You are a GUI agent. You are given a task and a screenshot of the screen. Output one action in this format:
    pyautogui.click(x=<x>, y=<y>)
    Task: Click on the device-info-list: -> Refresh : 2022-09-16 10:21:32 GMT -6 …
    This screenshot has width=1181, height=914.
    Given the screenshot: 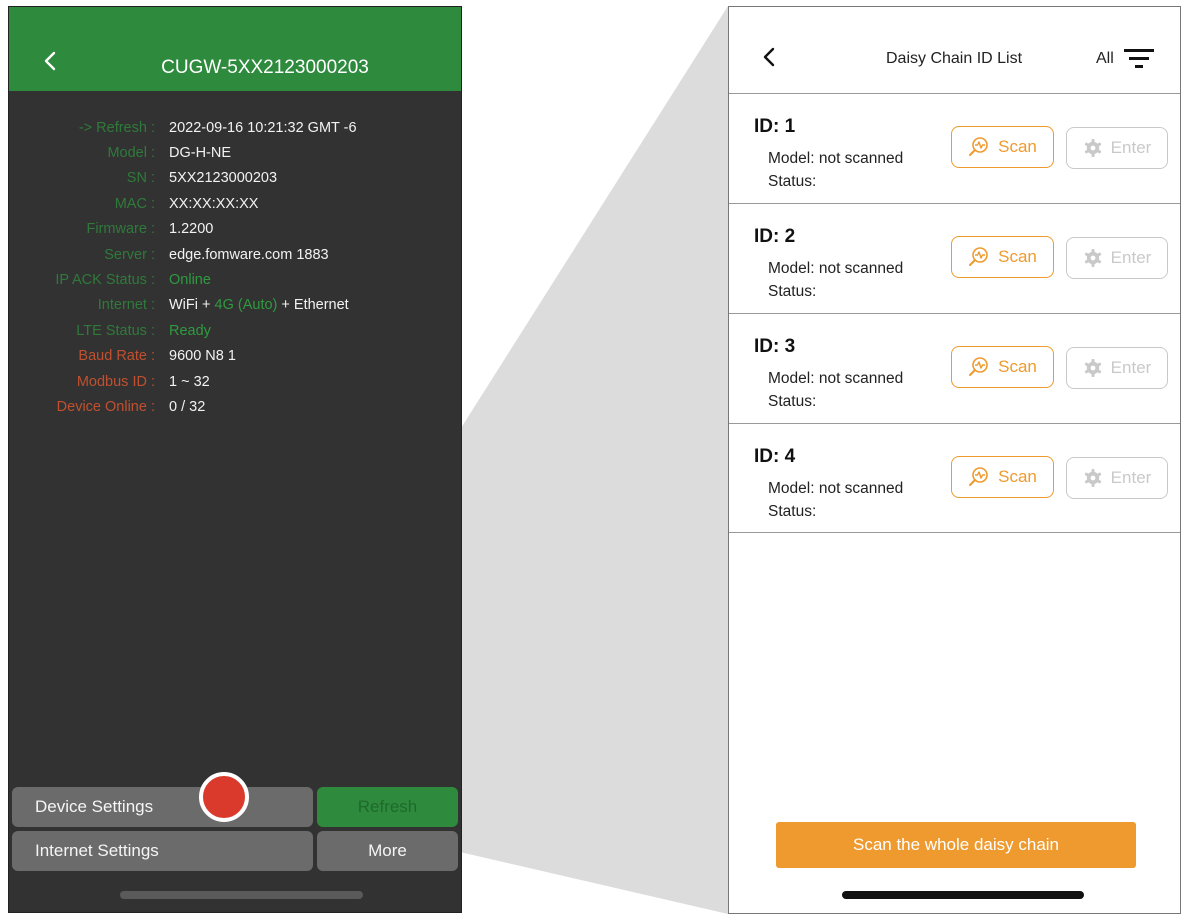 What is the action you would take?
    pyautogui.click(x=235, y=267)
    